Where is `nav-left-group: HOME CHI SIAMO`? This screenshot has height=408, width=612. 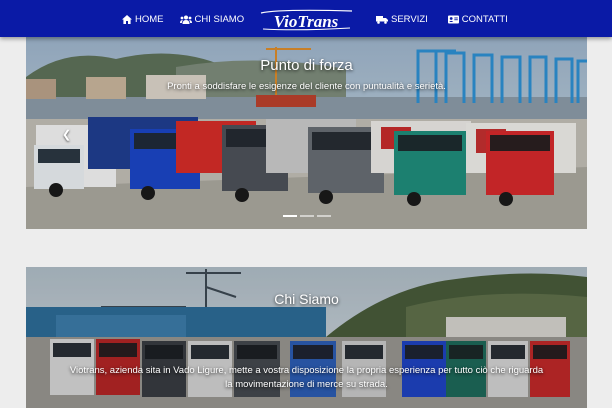
nav-left-group: HOME CHI SIAMO is located at coordinates (183, 19).